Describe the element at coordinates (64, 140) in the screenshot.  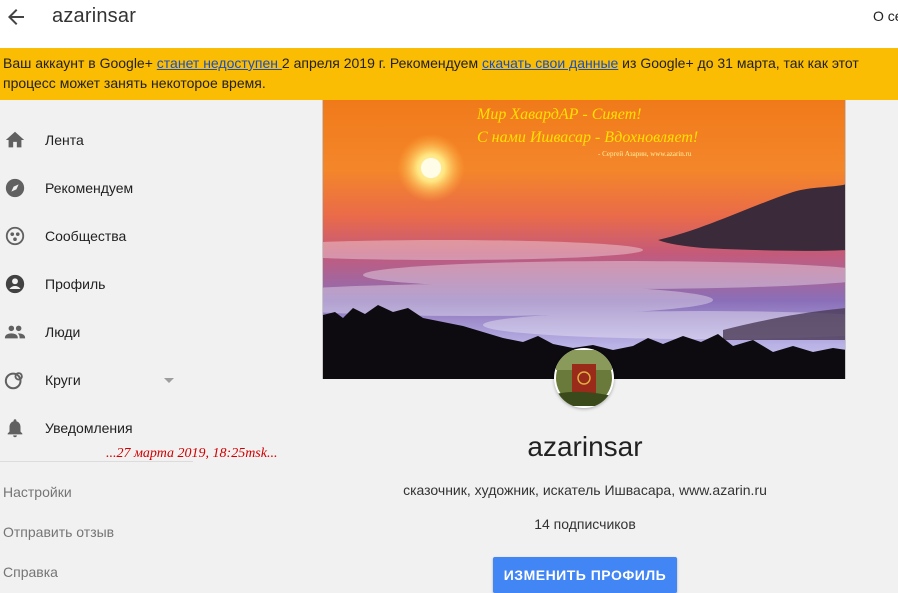
I see `sidebar-item-label: Лента` at that location.